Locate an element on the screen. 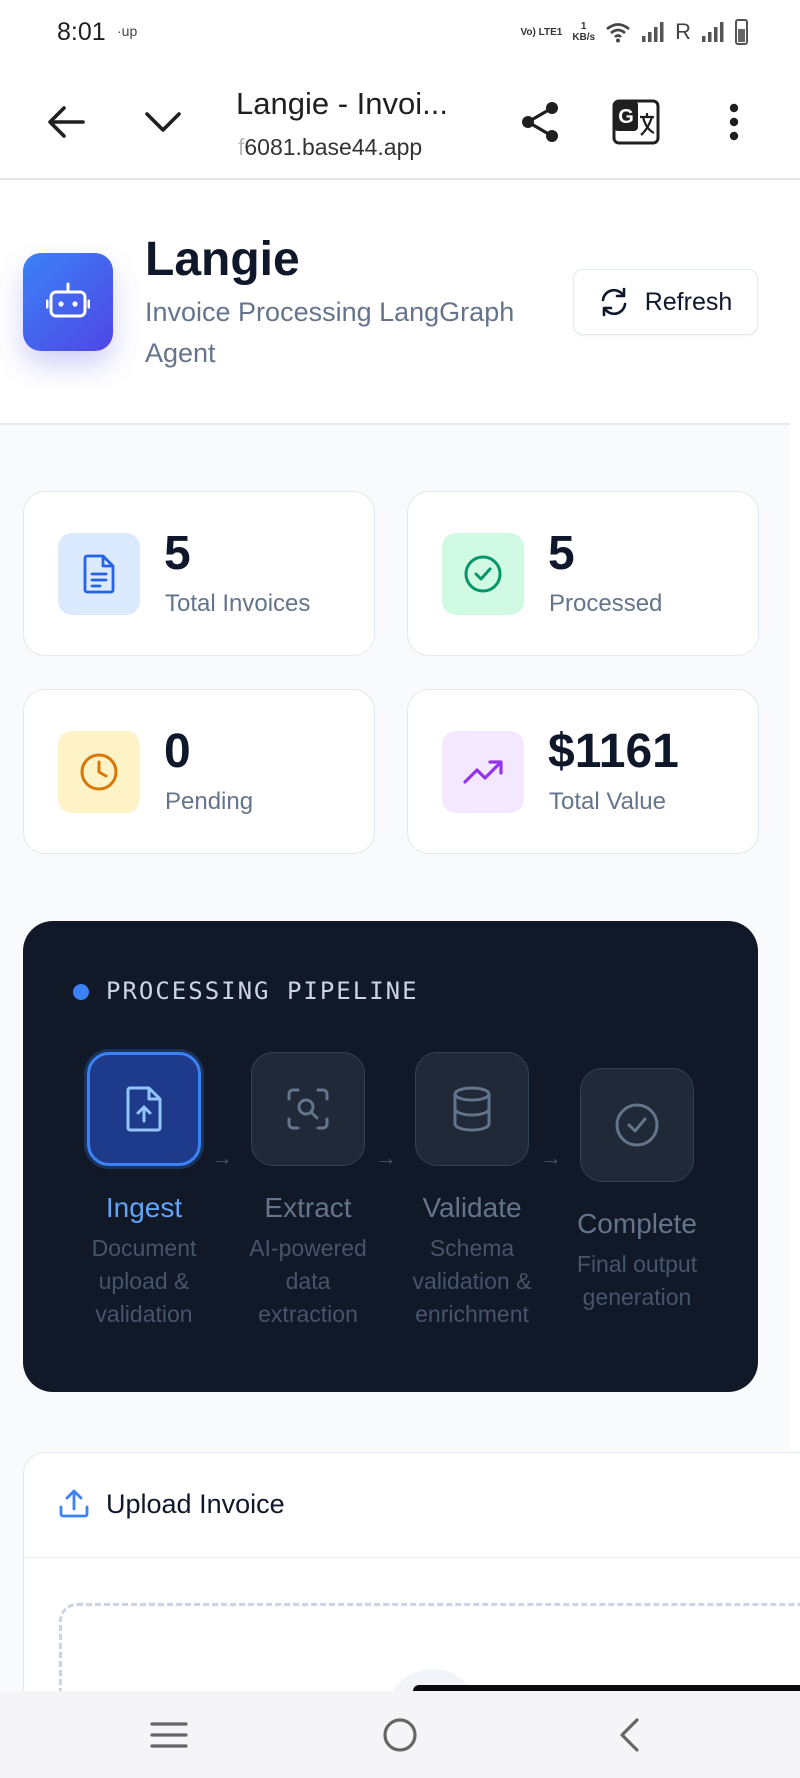 The height and width of the screenshot is (1778, 800). pipeline-step-extract: Extract AI-powered data extraction is located at coordinates (308, 1191).